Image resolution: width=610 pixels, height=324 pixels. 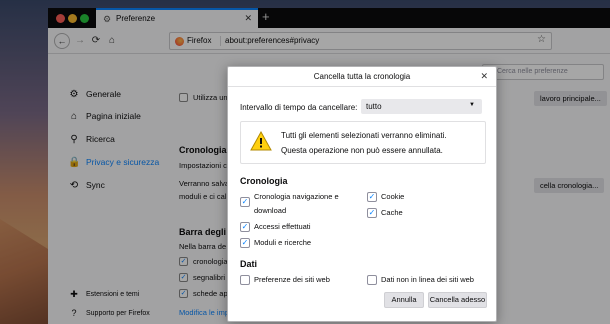 I want to click on pref-text: Verranno salva, so click(x=204, y=183).